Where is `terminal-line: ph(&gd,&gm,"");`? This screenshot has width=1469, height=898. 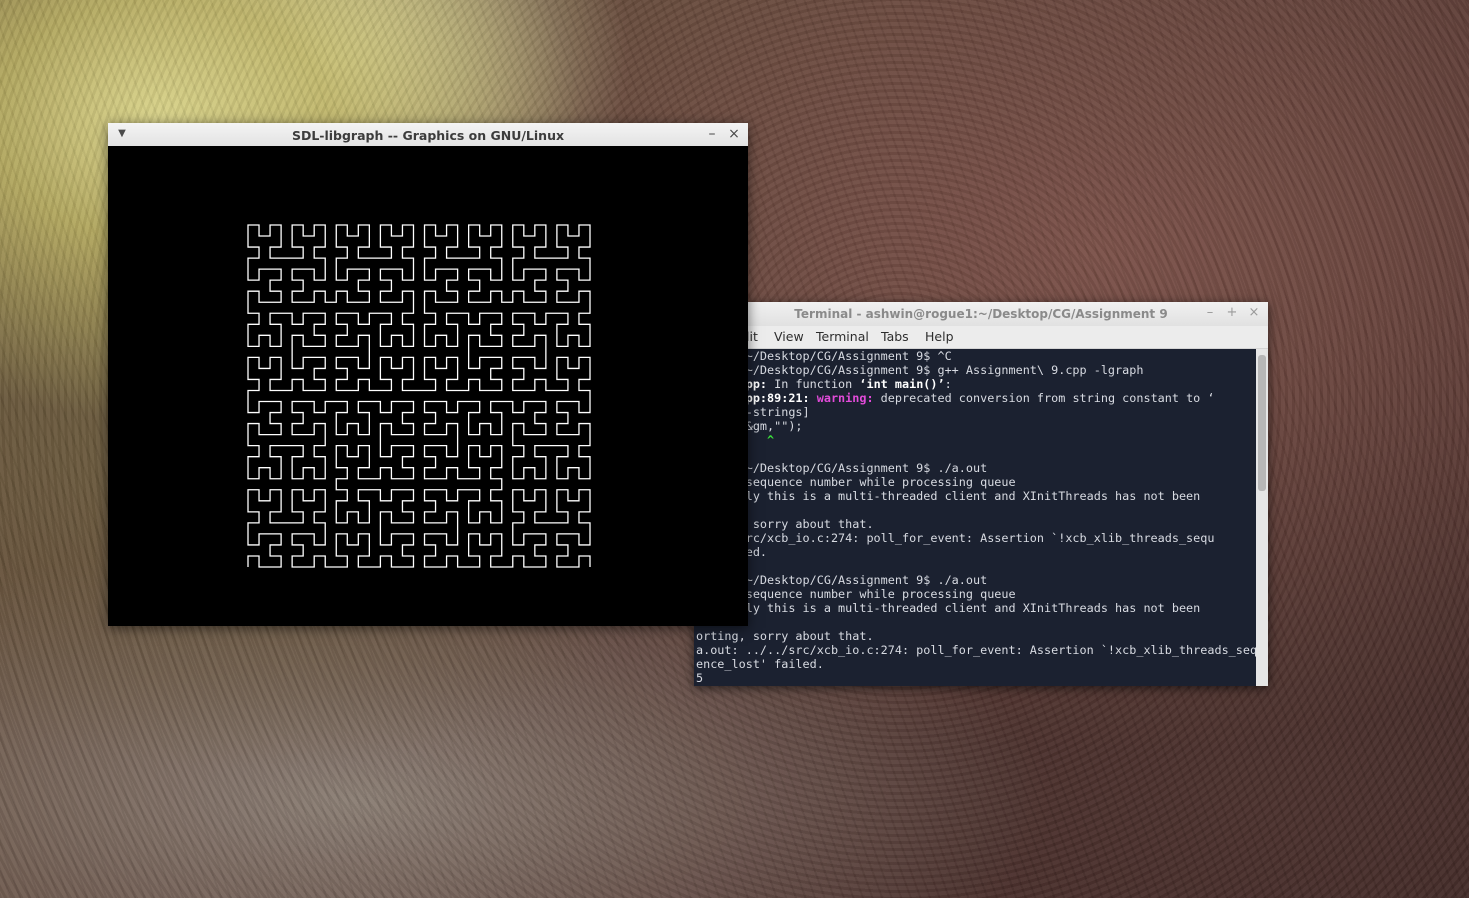 terminal-line: ph(&gd,&gm,""); is located at coordinates (975, 426).